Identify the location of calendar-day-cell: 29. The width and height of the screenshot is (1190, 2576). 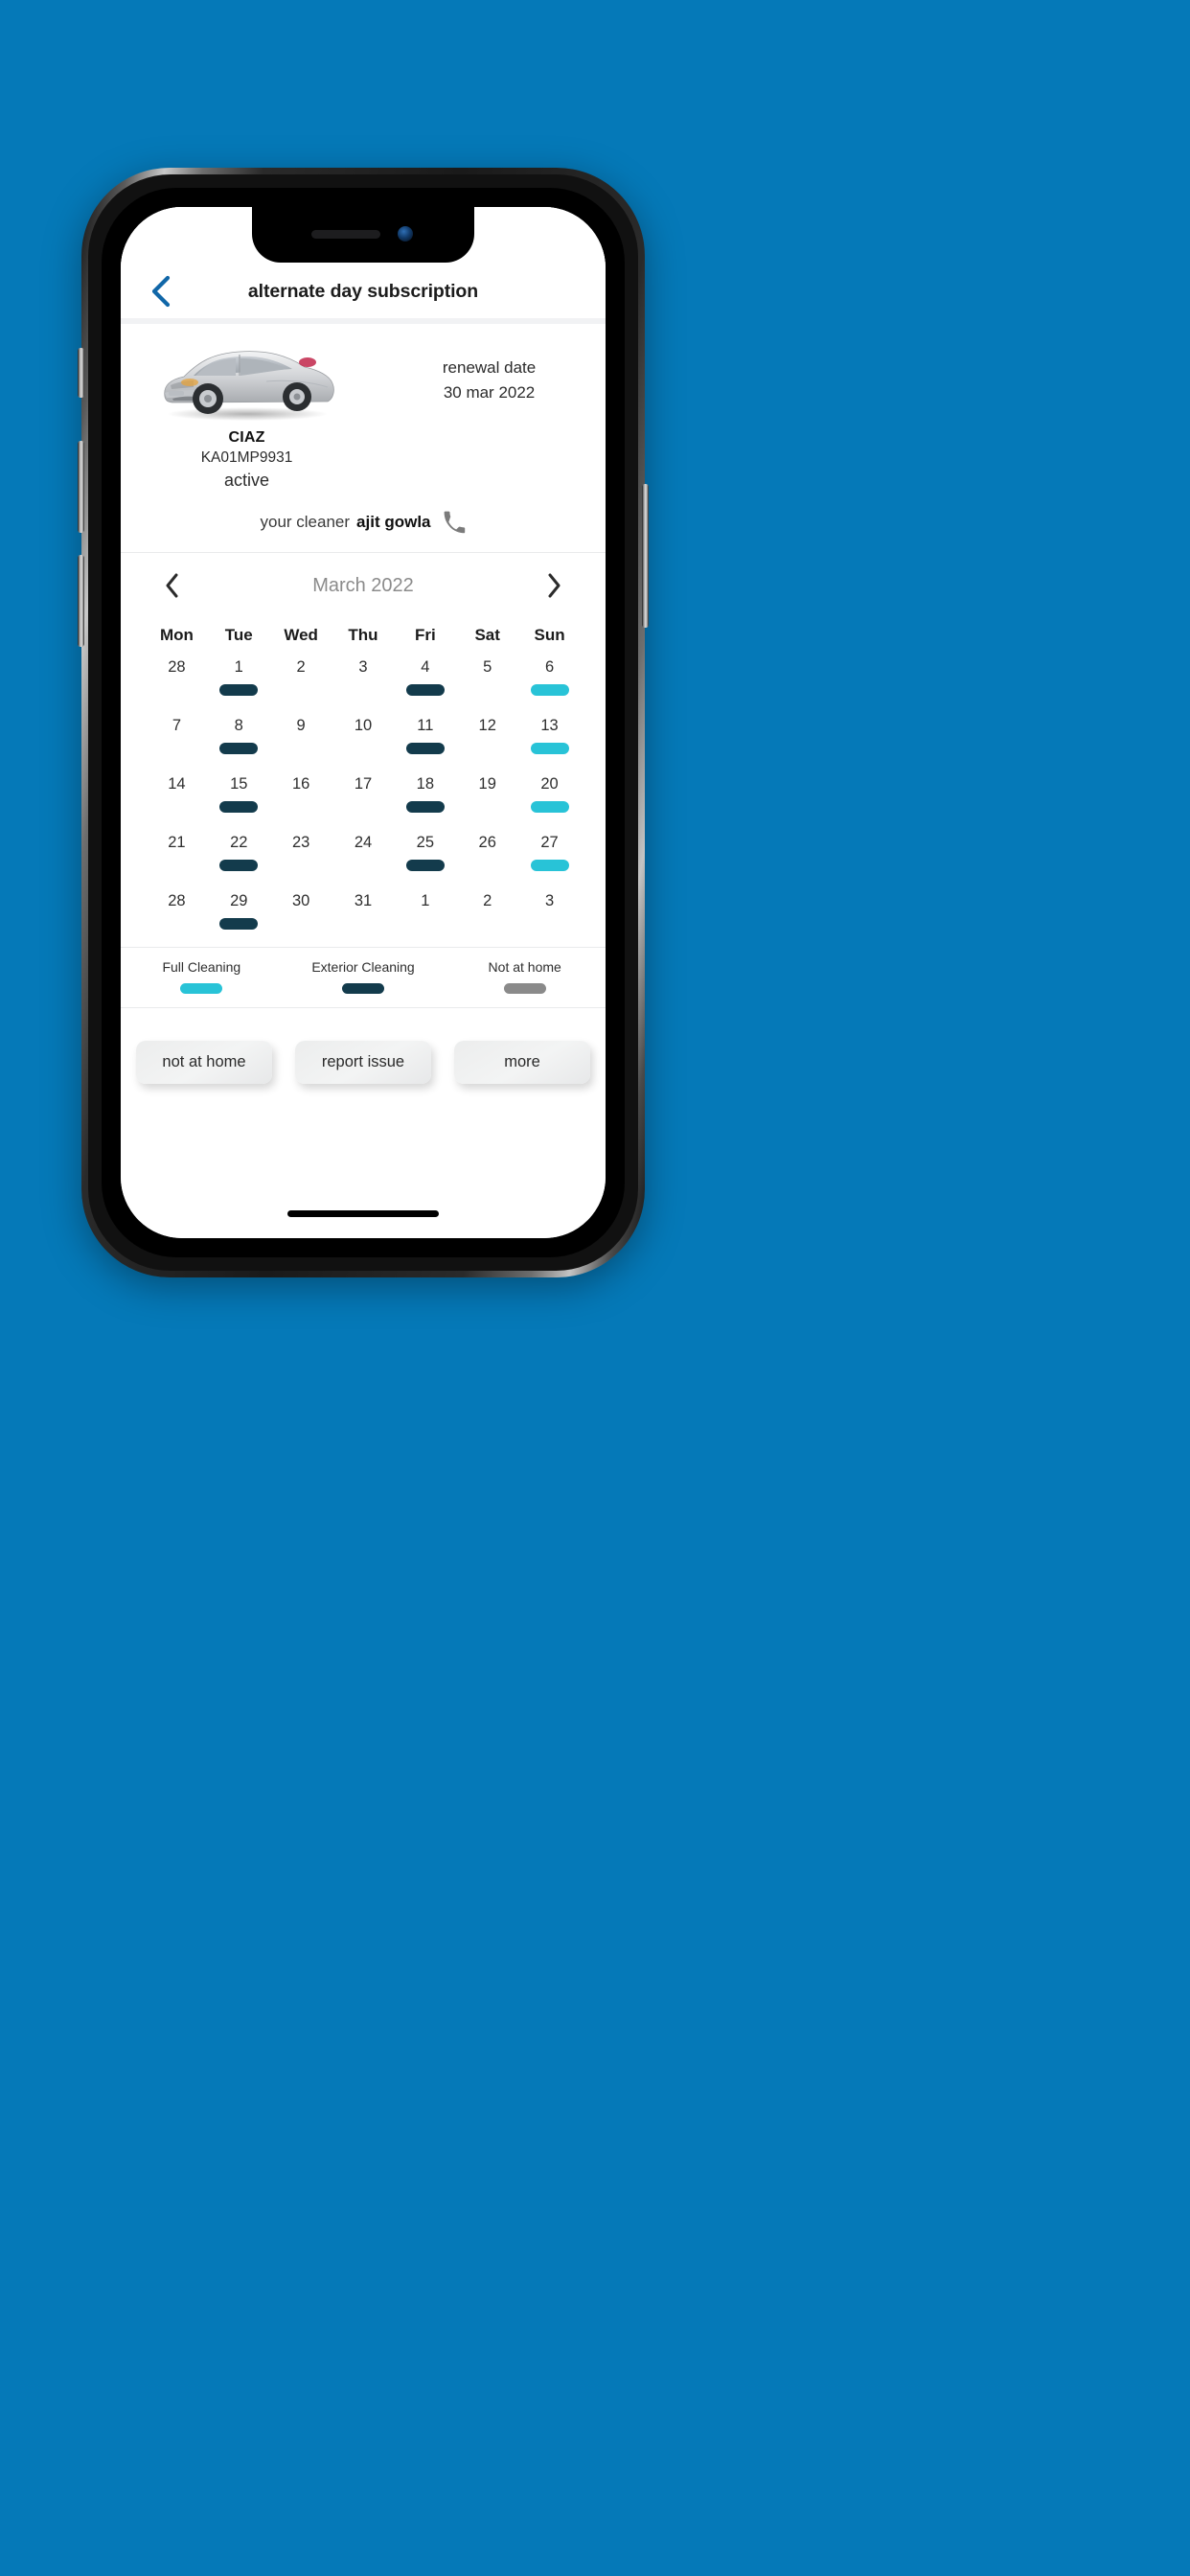
(239, 917).